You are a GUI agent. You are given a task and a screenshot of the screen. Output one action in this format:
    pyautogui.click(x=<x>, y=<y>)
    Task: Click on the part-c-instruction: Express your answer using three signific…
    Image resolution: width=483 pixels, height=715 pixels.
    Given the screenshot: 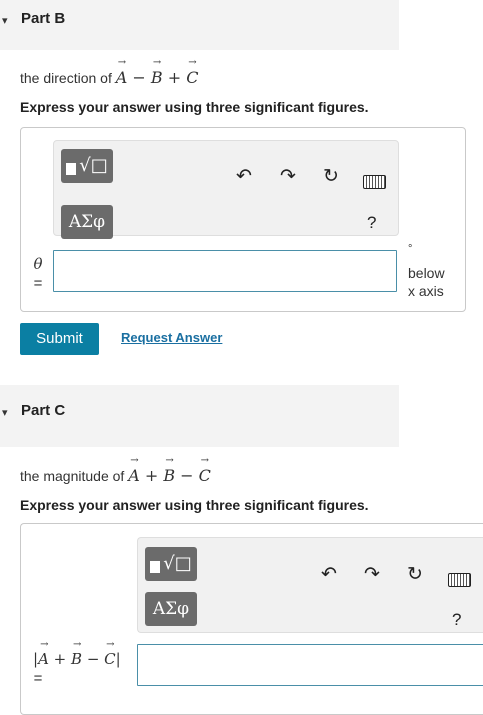 What is the action you would take?
    pyautogui.click(x=194, y=505)
    